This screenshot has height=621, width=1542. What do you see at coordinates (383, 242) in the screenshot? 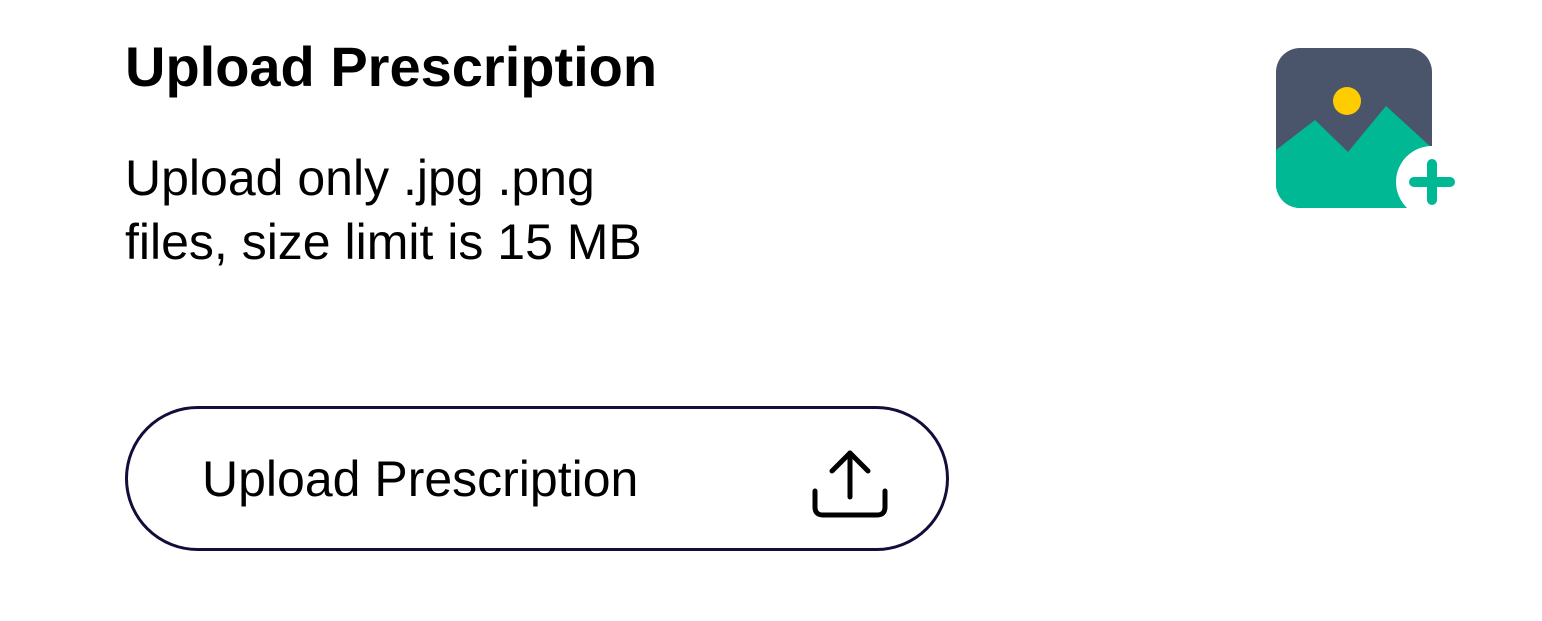
I see `upload-instructions-line-2: files, size limit is 15 MB` at bounding box center [383, 242].